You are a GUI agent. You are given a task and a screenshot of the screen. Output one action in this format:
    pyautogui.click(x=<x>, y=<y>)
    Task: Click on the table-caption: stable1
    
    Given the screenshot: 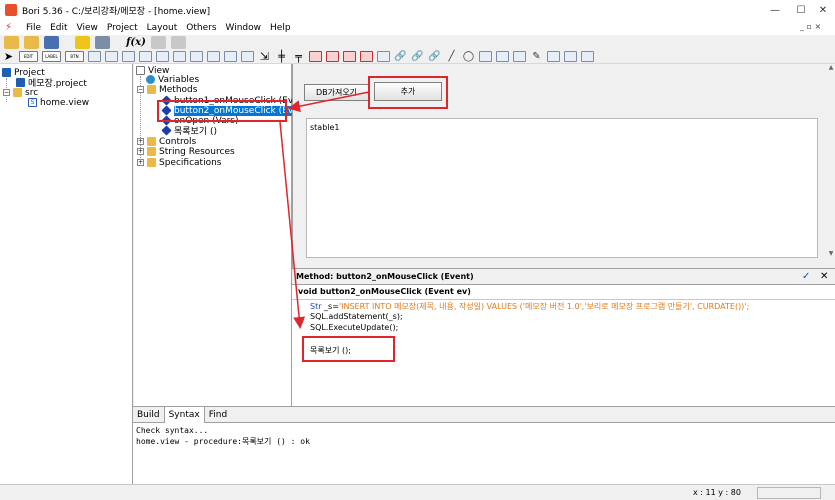 What is the action you would take?
    pyautogui.click(x=325, y=127)
    